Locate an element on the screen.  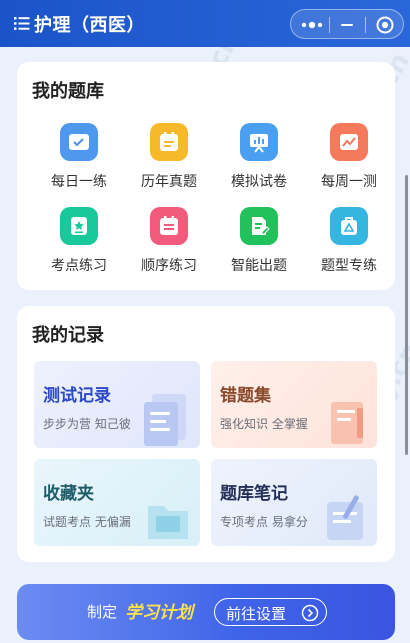
star-doc-icon is located at coordinates (79, 226).